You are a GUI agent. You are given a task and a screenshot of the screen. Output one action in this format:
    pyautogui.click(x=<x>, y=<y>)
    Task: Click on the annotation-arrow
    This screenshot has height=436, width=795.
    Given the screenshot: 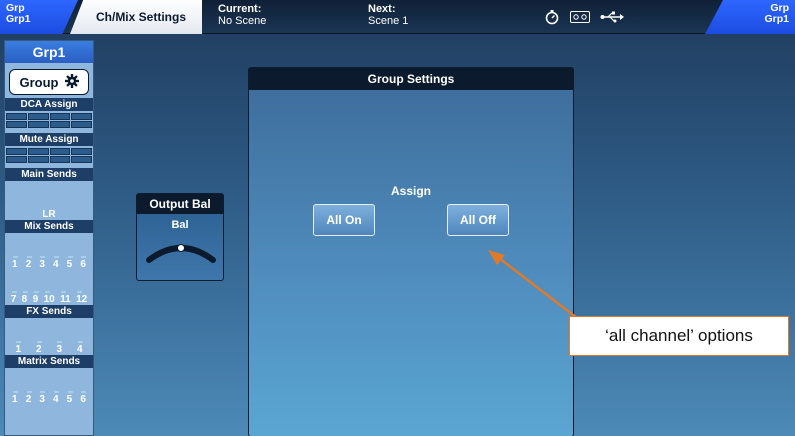 What is the action you would take?
    pyautogui.click(x=533, y=284)
    